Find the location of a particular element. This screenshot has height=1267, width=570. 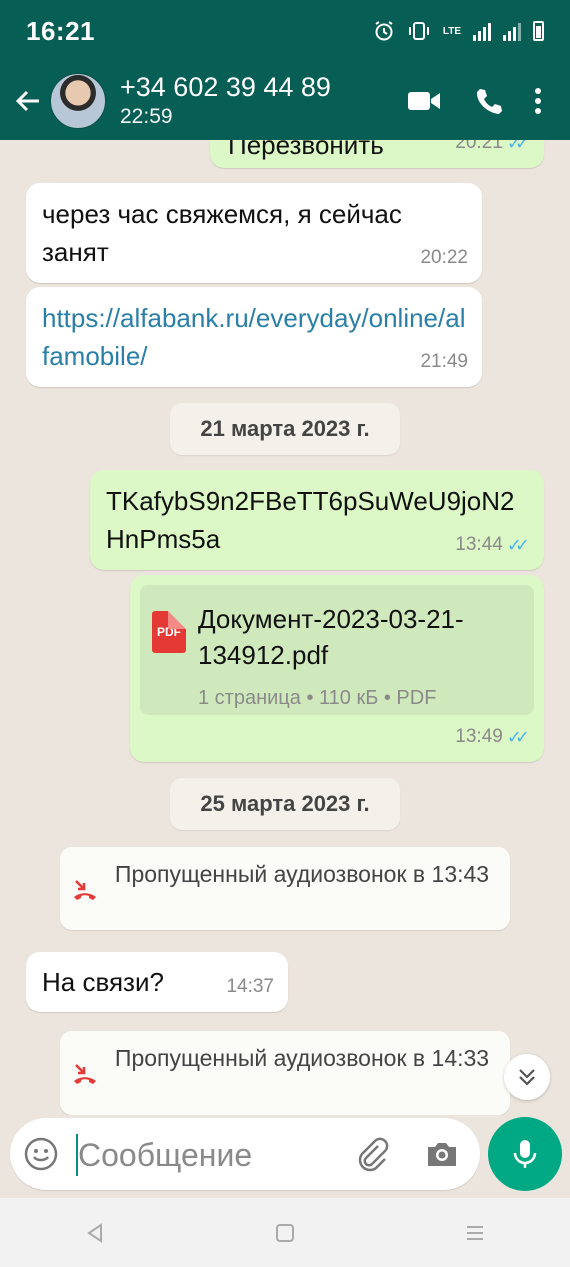

system-nav-bar is located at coordinates (285, 1232).